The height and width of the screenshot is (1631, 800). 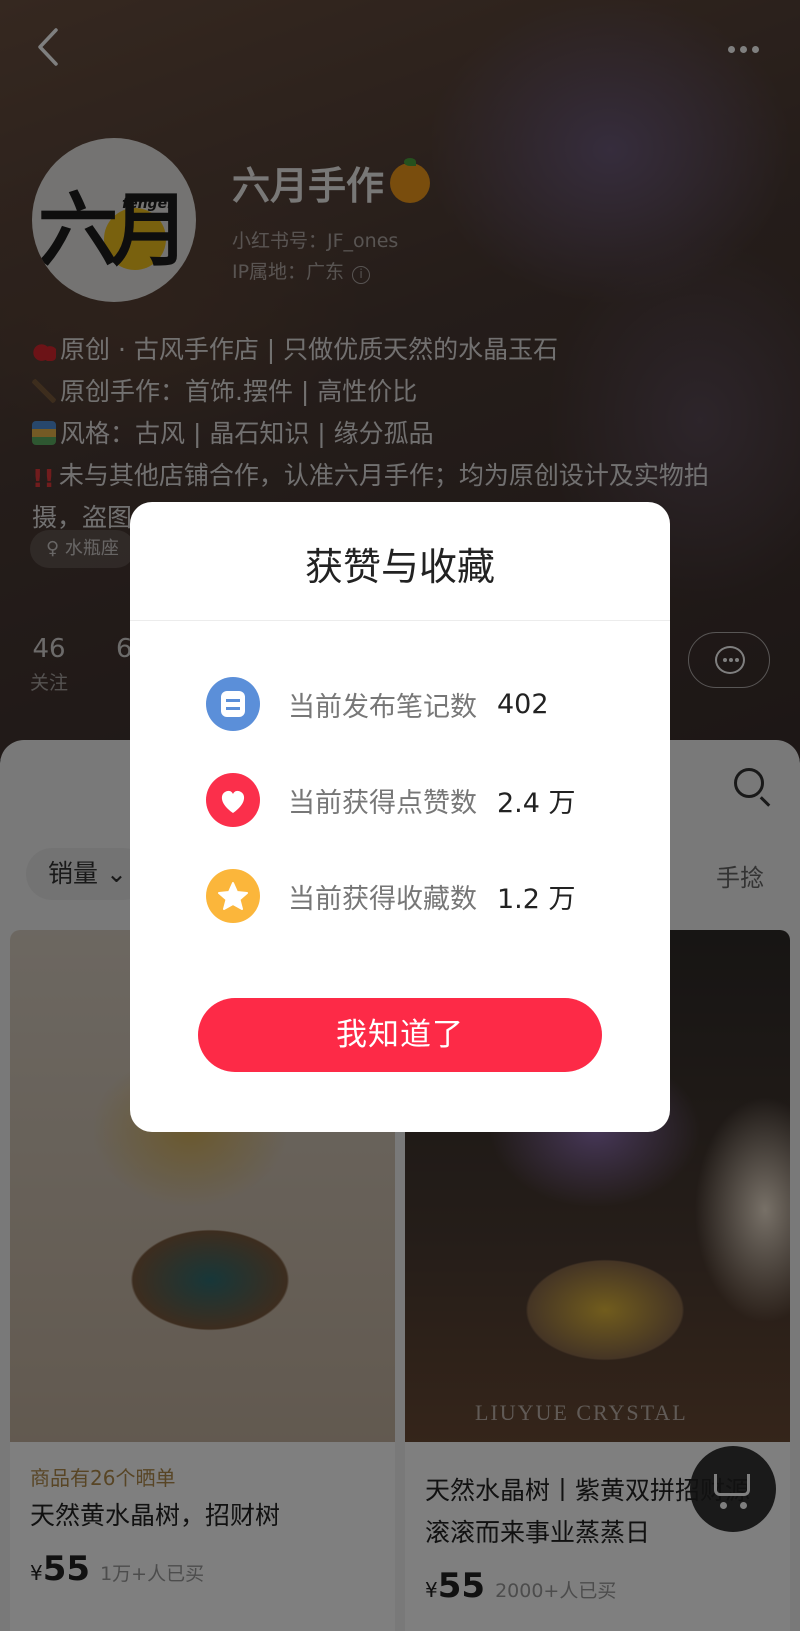 I want to click on likes-count-value: 2.4 万, so click(x=536, y=803).